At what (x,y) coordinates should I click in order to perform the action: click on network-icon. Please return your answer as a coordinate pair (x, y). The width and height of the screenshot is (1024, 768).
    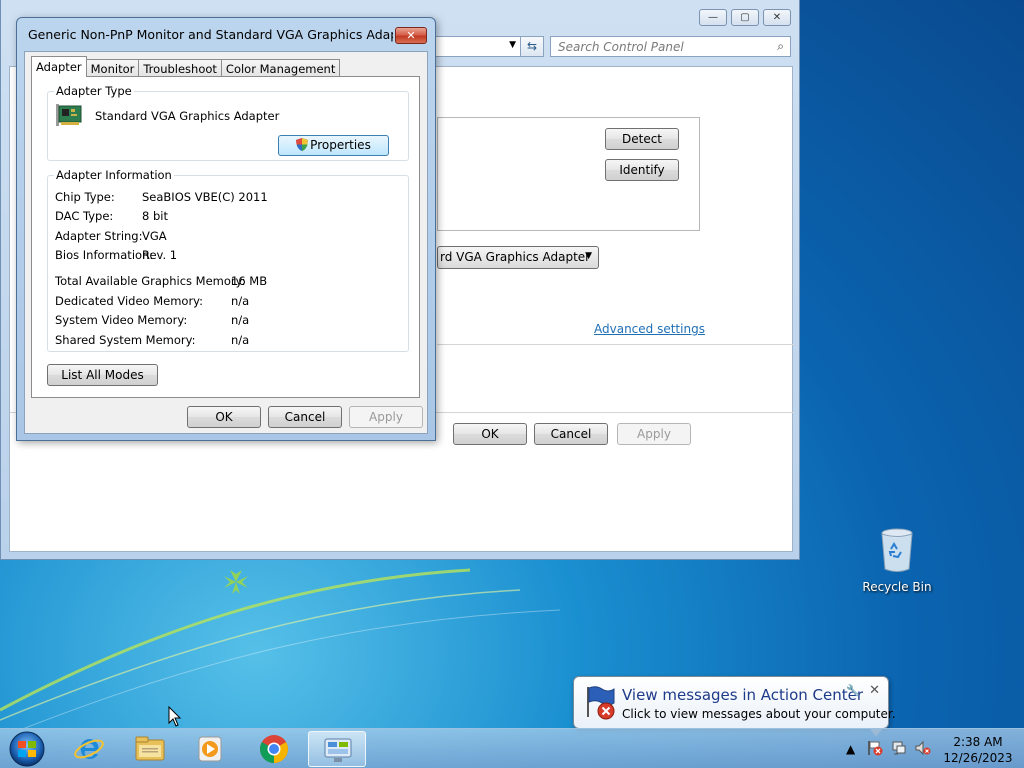
    Looking at the image, I should click on (899, 748).